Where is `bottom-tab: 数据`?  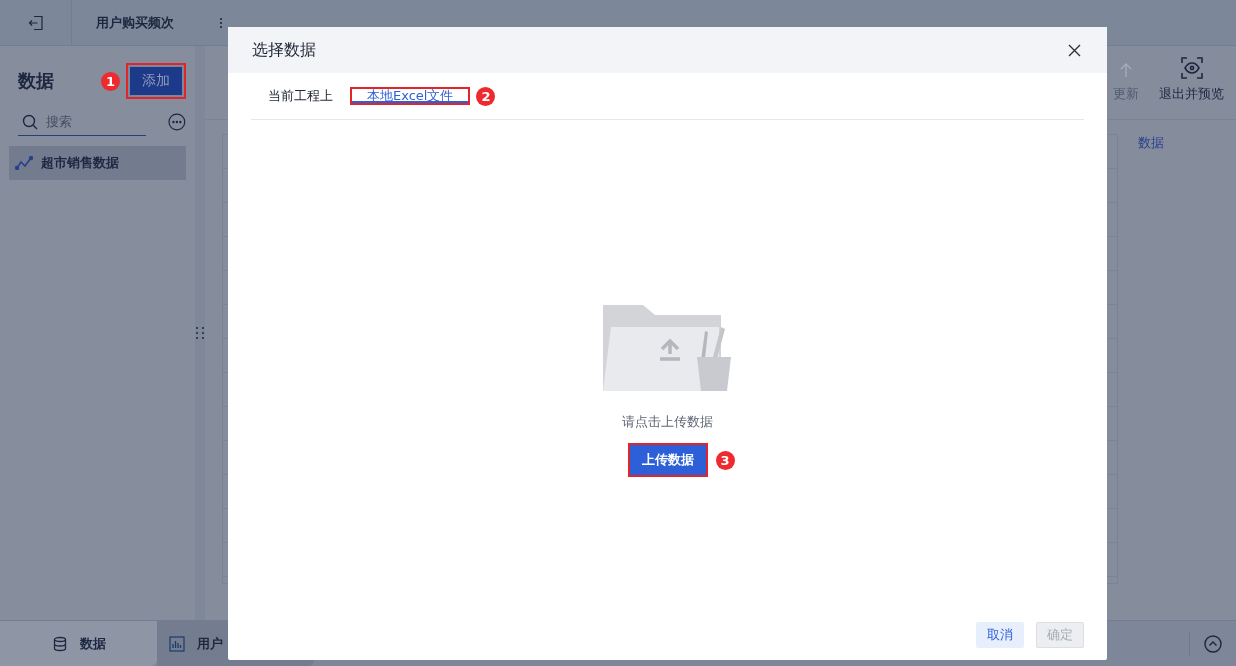 bottom-tab: 数据 is located at coordinates (78, 643).